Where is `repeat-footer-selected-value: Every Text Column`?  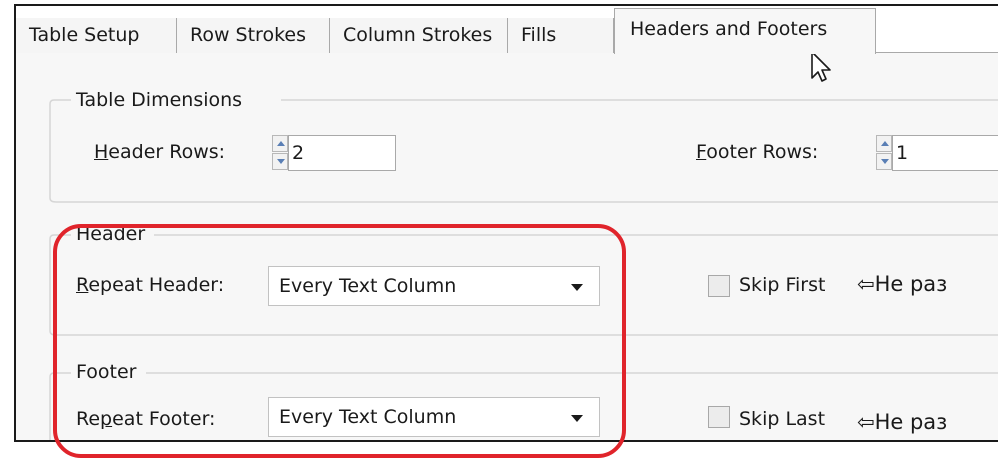 repeat-footer-selected-value: Every Text Column is located at coordinates (368, 417).